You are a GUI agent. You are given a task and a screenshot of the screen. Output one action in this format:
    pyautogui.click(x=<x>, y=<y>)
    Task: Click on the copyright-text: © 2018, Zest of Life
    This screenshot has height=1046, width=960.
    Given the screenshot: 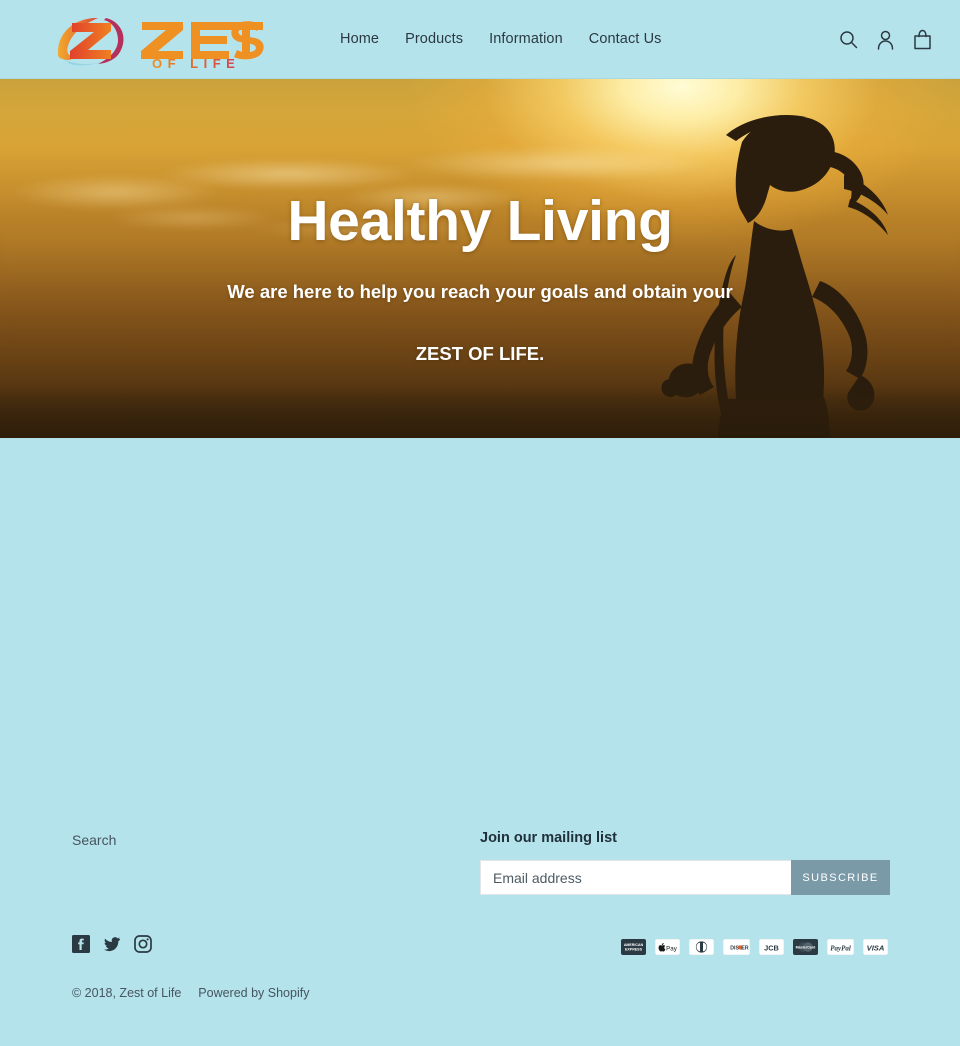 What is the action you would take?
    pyautogui.click(x=127, y=993)
    